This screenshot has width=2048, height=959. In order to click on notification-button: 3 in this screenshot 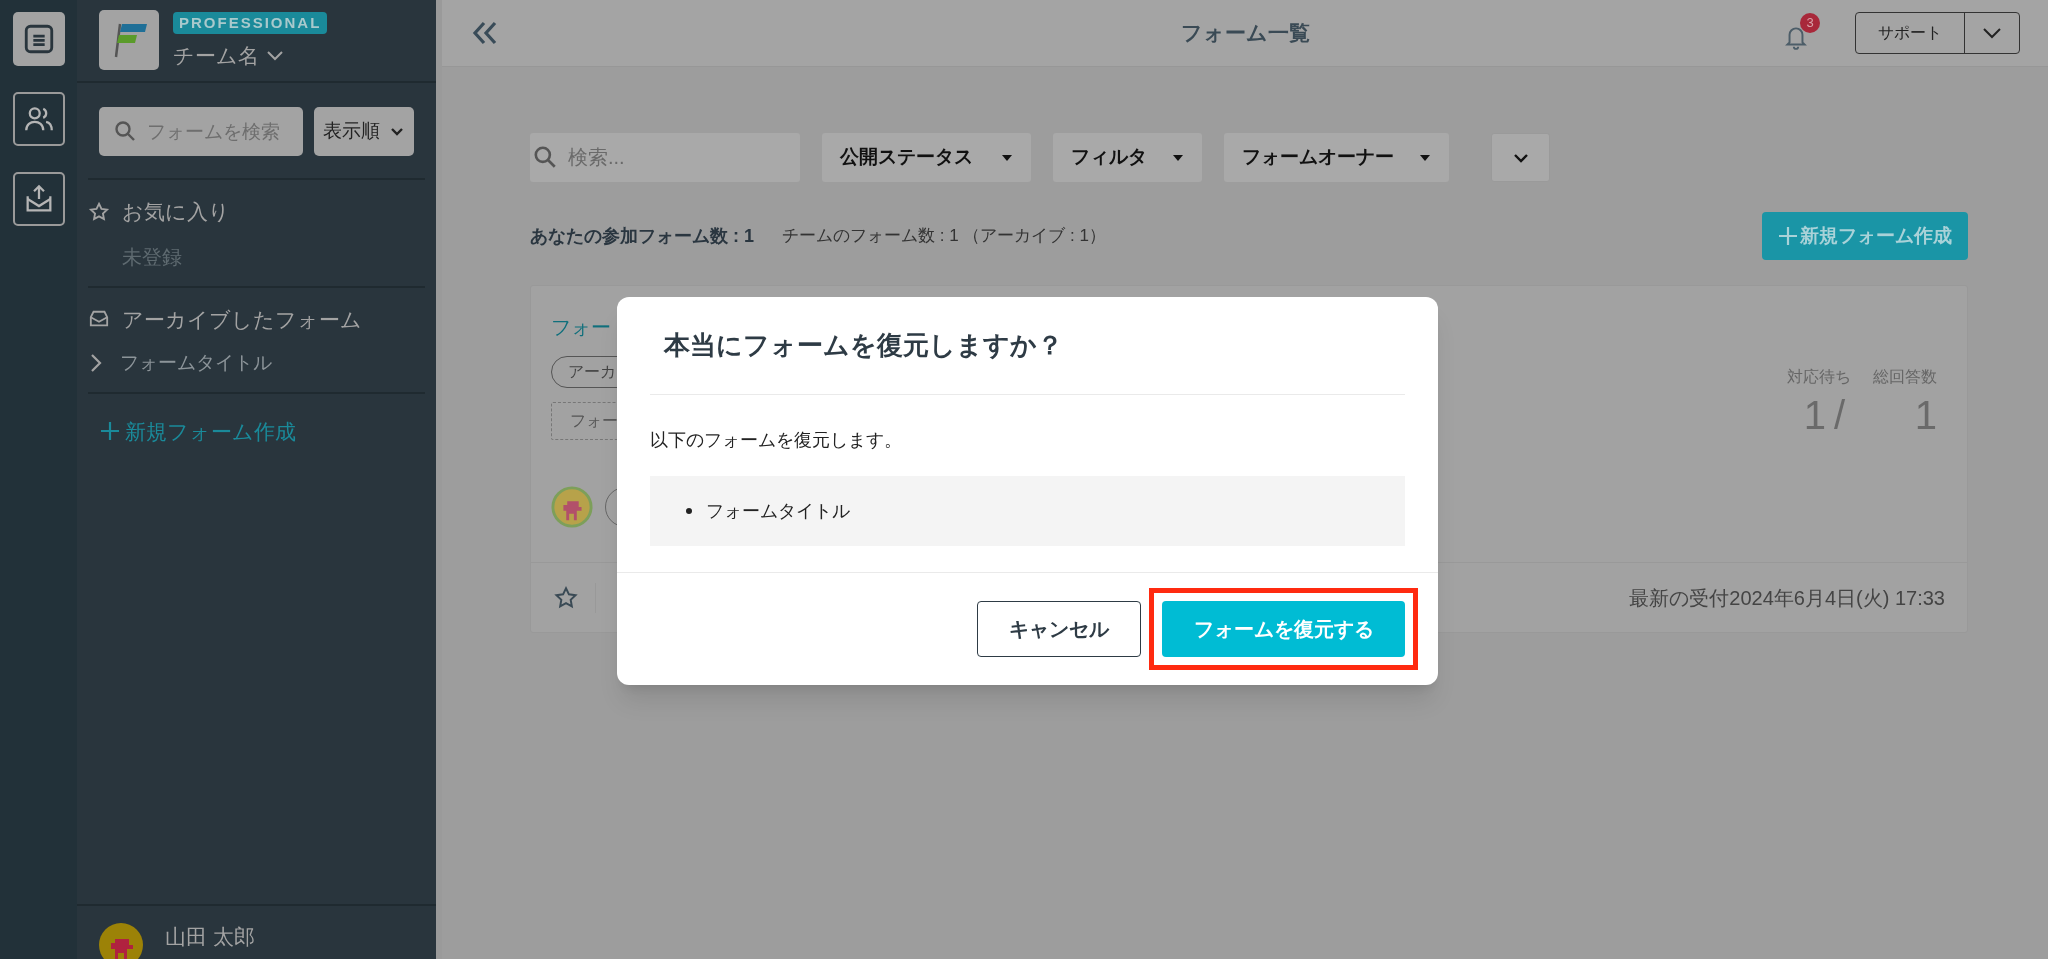, I will do `click(1802, 33)`.